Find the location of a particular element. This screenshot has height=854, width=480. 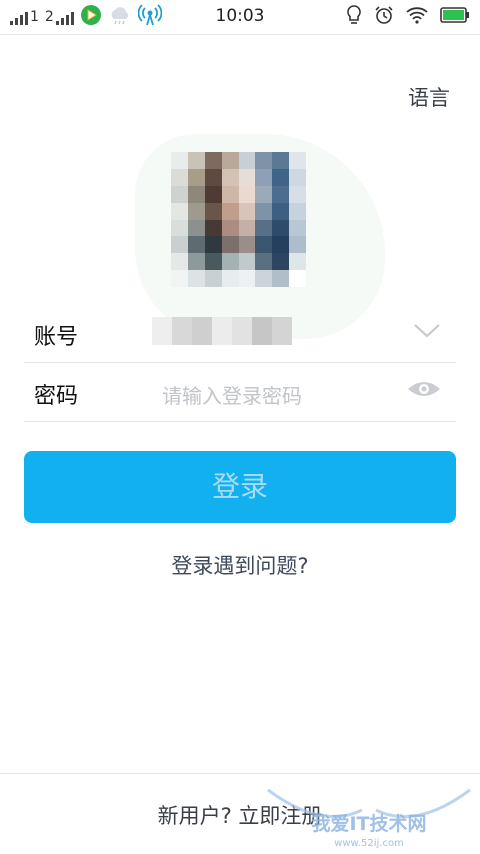

chevron-down-icon is located at coordinates (427, 332).